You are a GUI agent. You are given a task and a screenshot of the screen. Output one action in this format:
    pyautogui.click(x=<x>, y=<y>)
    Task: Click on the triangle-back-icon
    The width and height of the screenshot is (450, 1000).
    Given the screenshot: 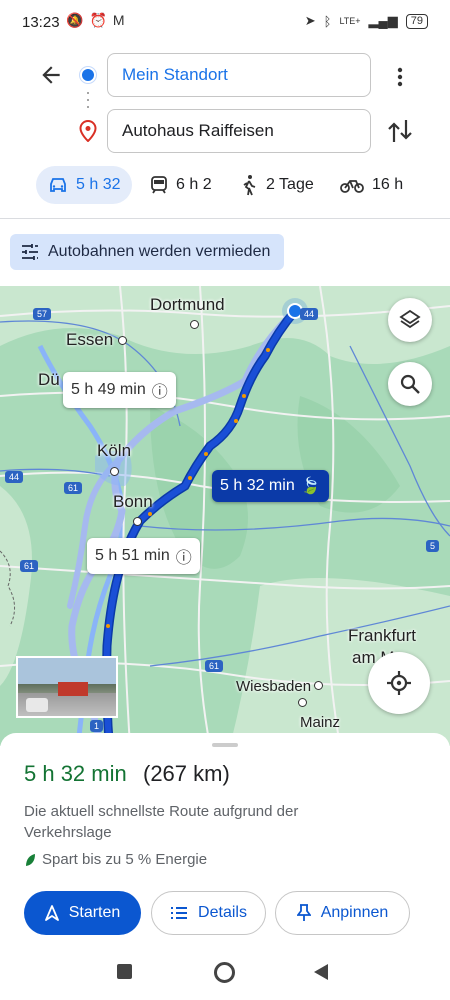 What is the action you would take?
    pyautogui.click(x=321, y=972)
    